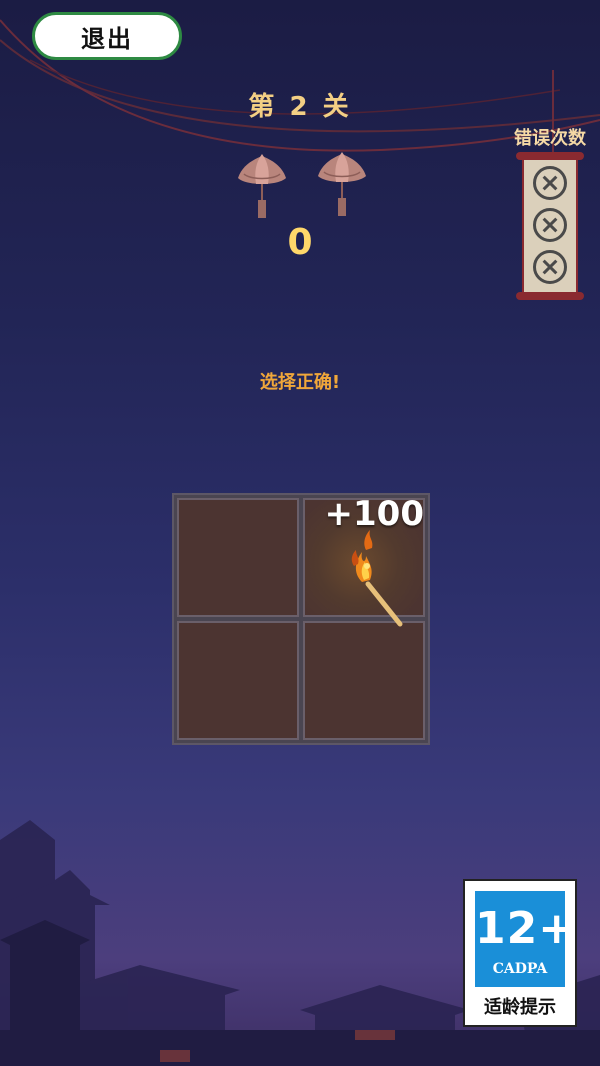  What do you see at coordinates (262, 186) in the screenshot?
I see `lotus-lantern-left-icon` at bounding box center [262, 186].